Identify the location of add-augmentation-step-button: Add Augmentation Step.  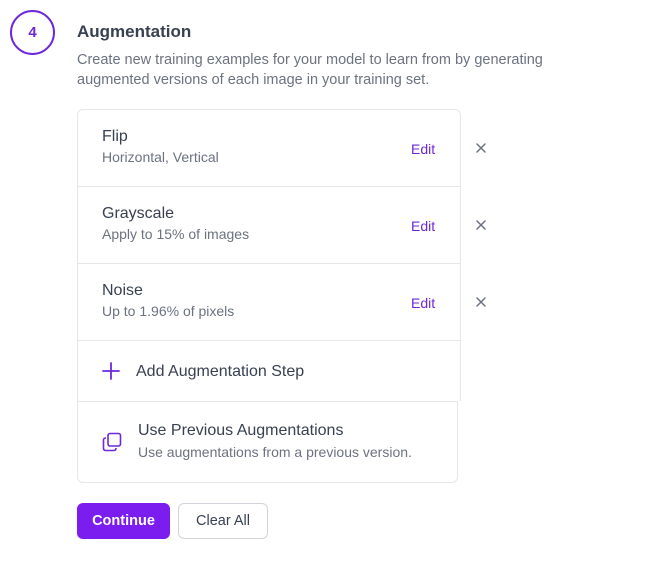
(269, 371).